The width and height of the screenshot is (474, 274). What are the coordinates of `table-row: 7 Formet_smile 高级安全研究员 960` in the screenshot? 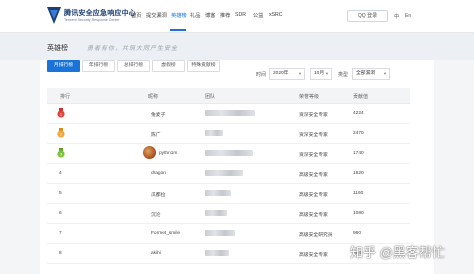 It's located at (228, 234).